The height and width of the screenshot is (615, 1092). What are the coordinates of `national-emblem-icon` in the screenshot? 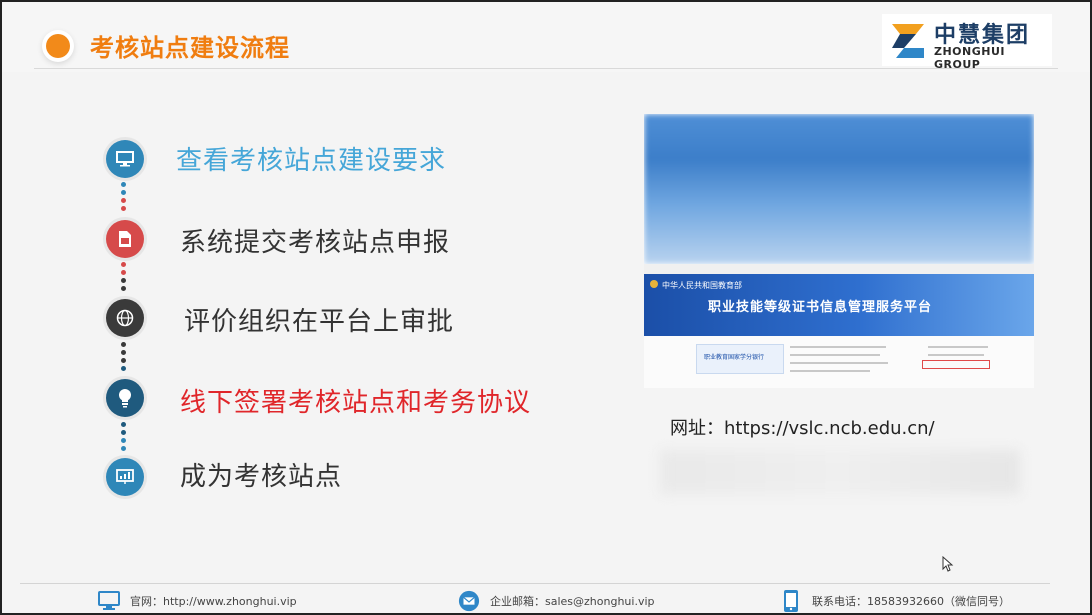 It's located at (654, 284).